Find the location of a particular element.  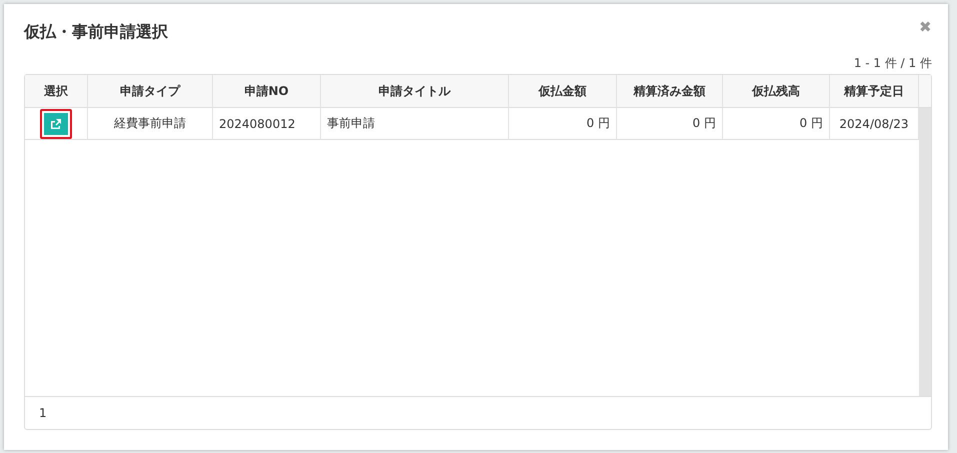

page-number: 1 is located at coordinates (43, 413).